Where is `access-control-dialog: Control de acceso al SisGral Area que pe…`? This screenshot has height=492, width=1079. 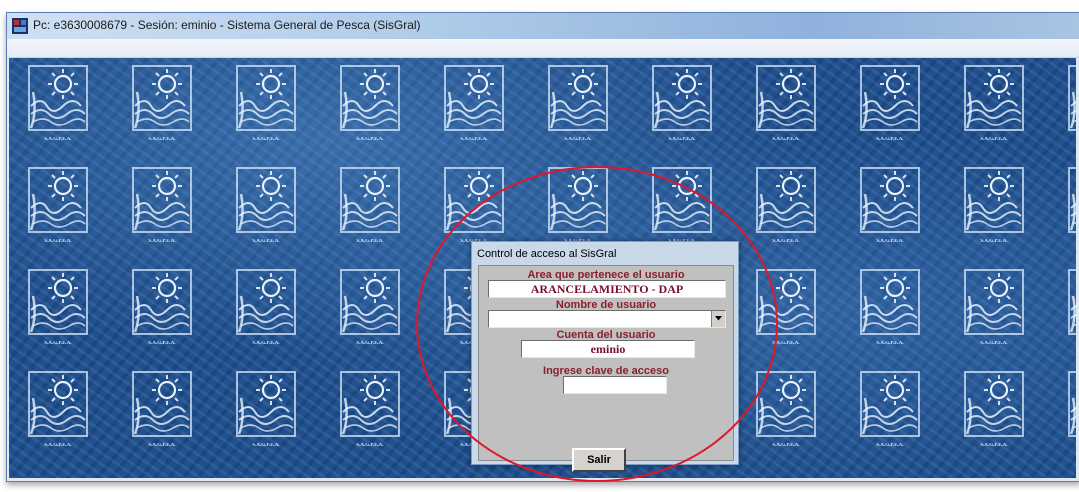
access-control-dialog: Control de acceso al SisGral Area que pe… is located at coordinates (605, 356).